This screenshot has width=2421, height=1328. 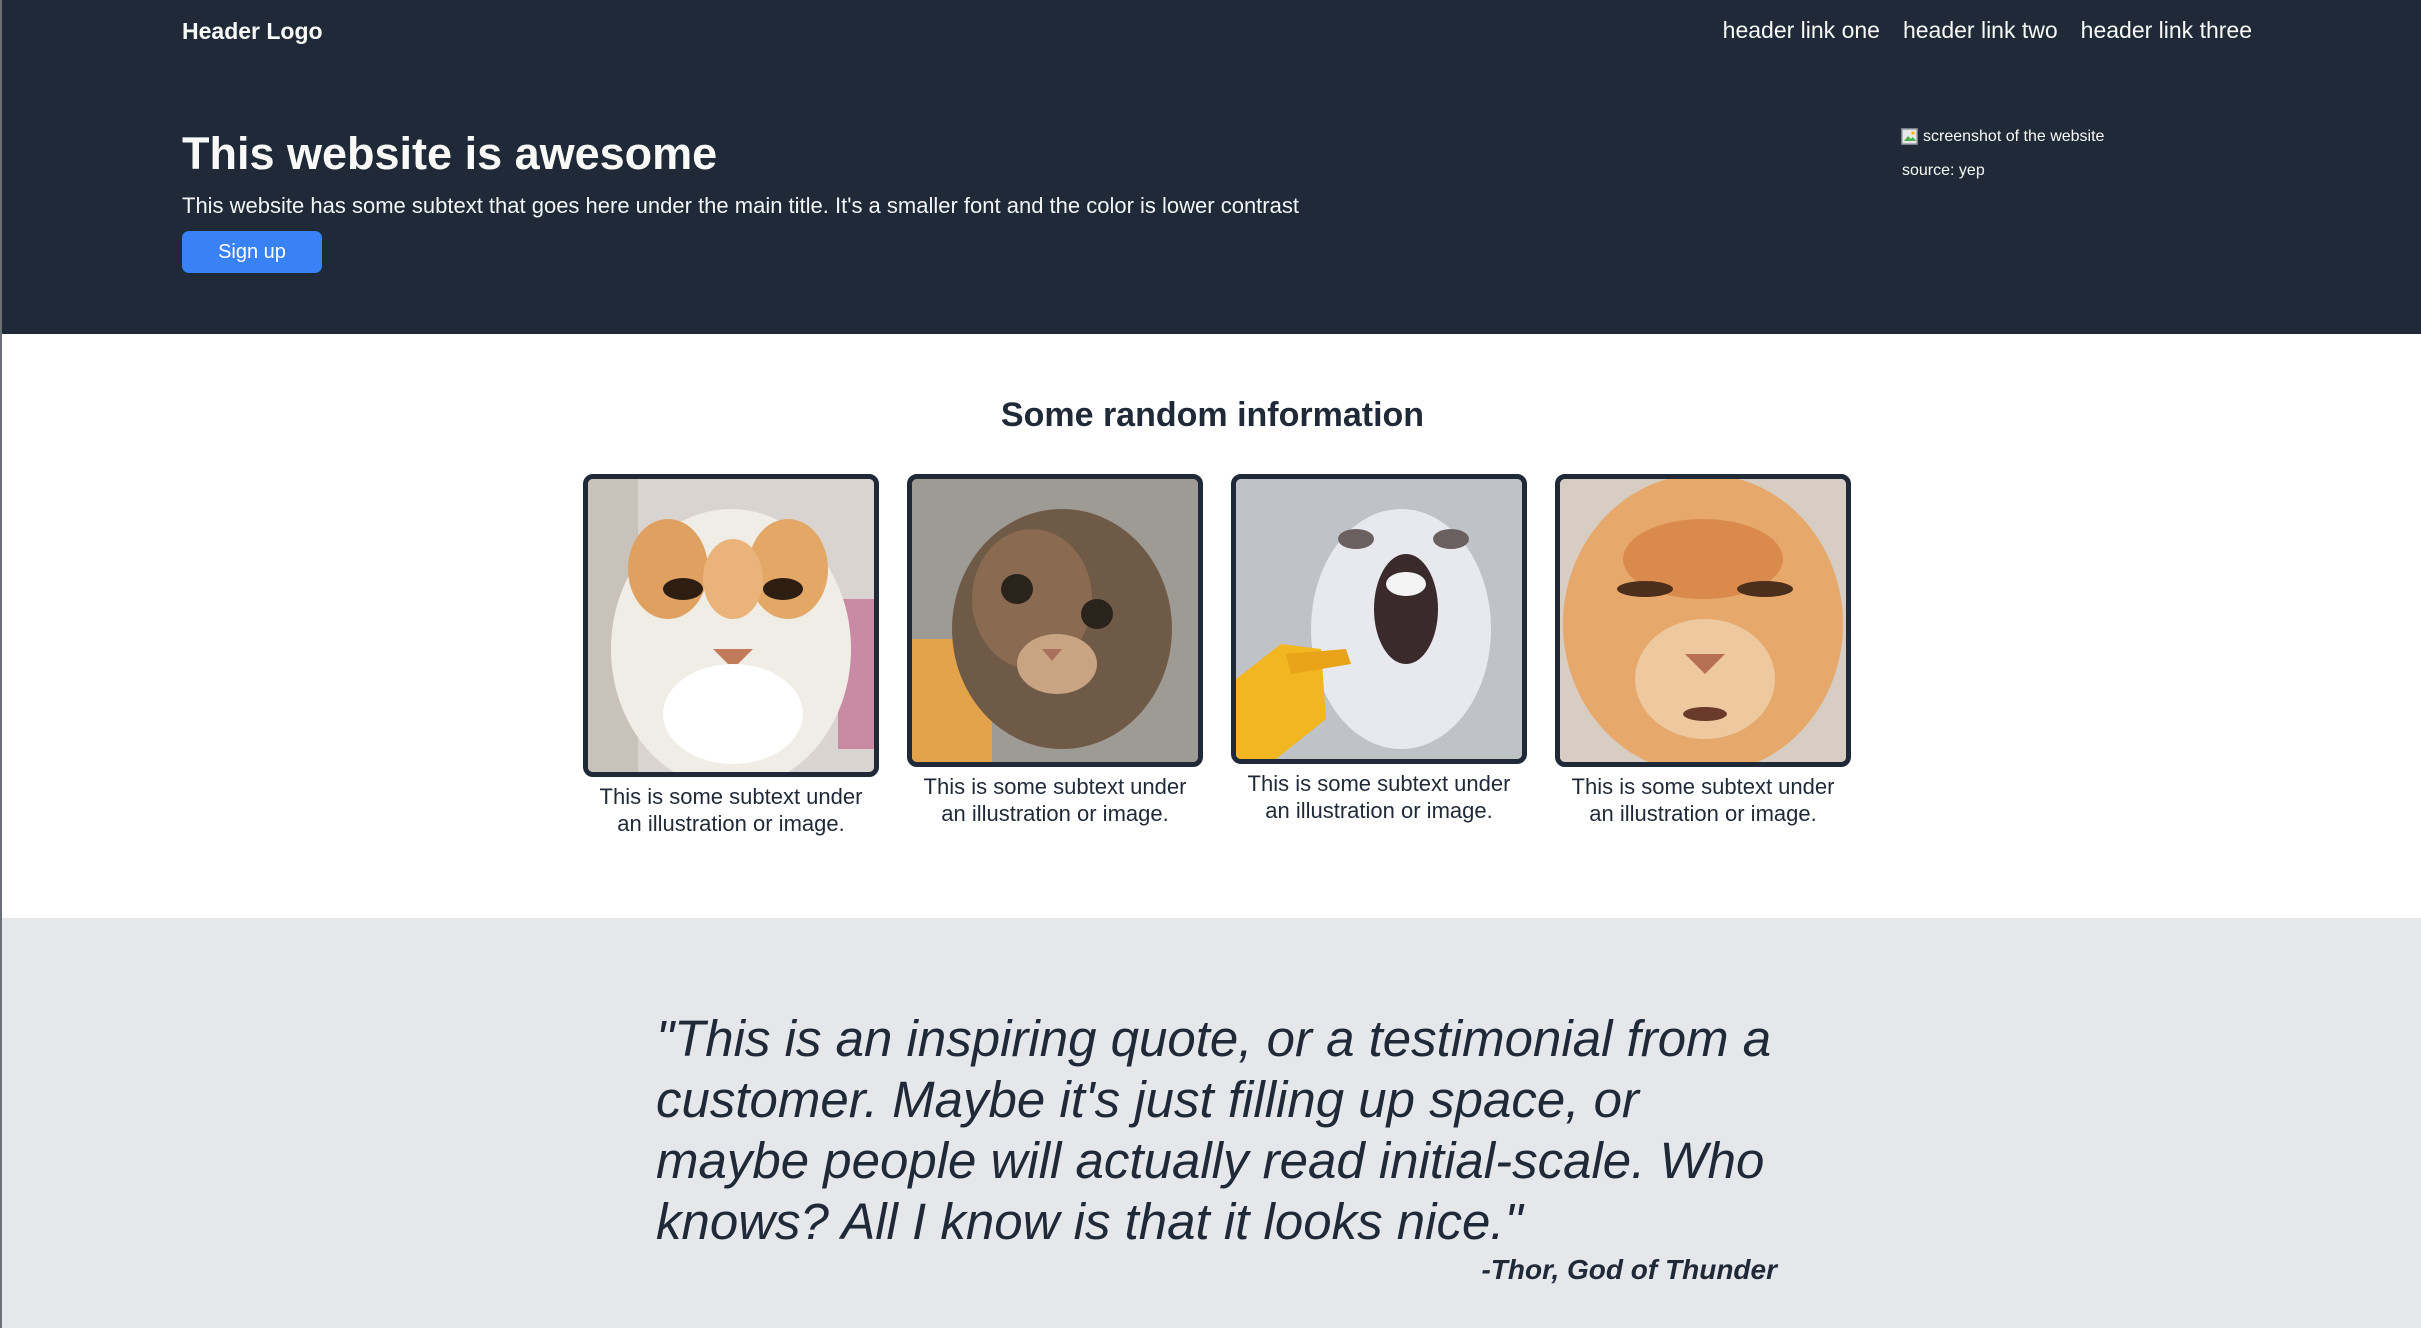 I want to click on hero-image: screenshot of the website, so click(x=2002, y=137).